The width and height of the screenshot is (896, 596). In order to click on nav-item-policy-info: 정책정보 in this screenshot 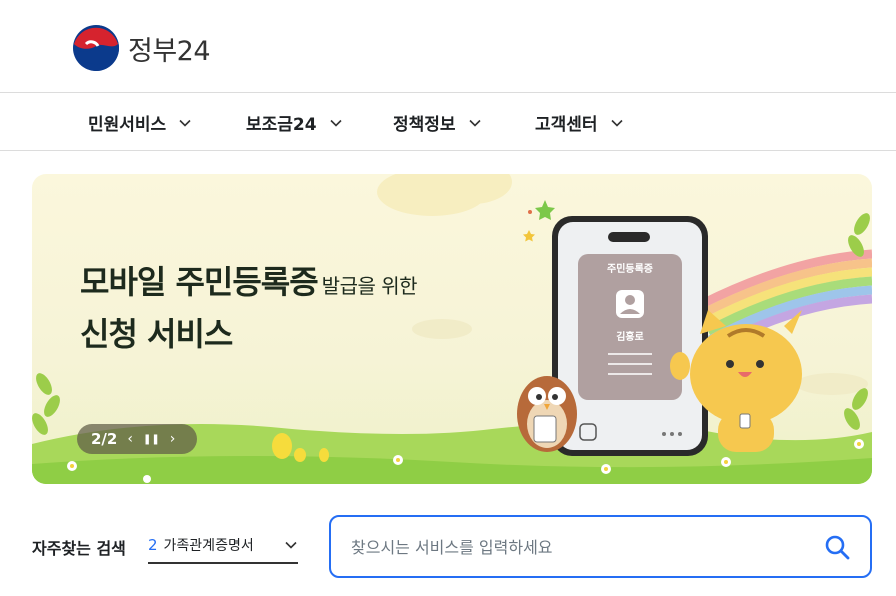, I will do `click(437, 122)`.